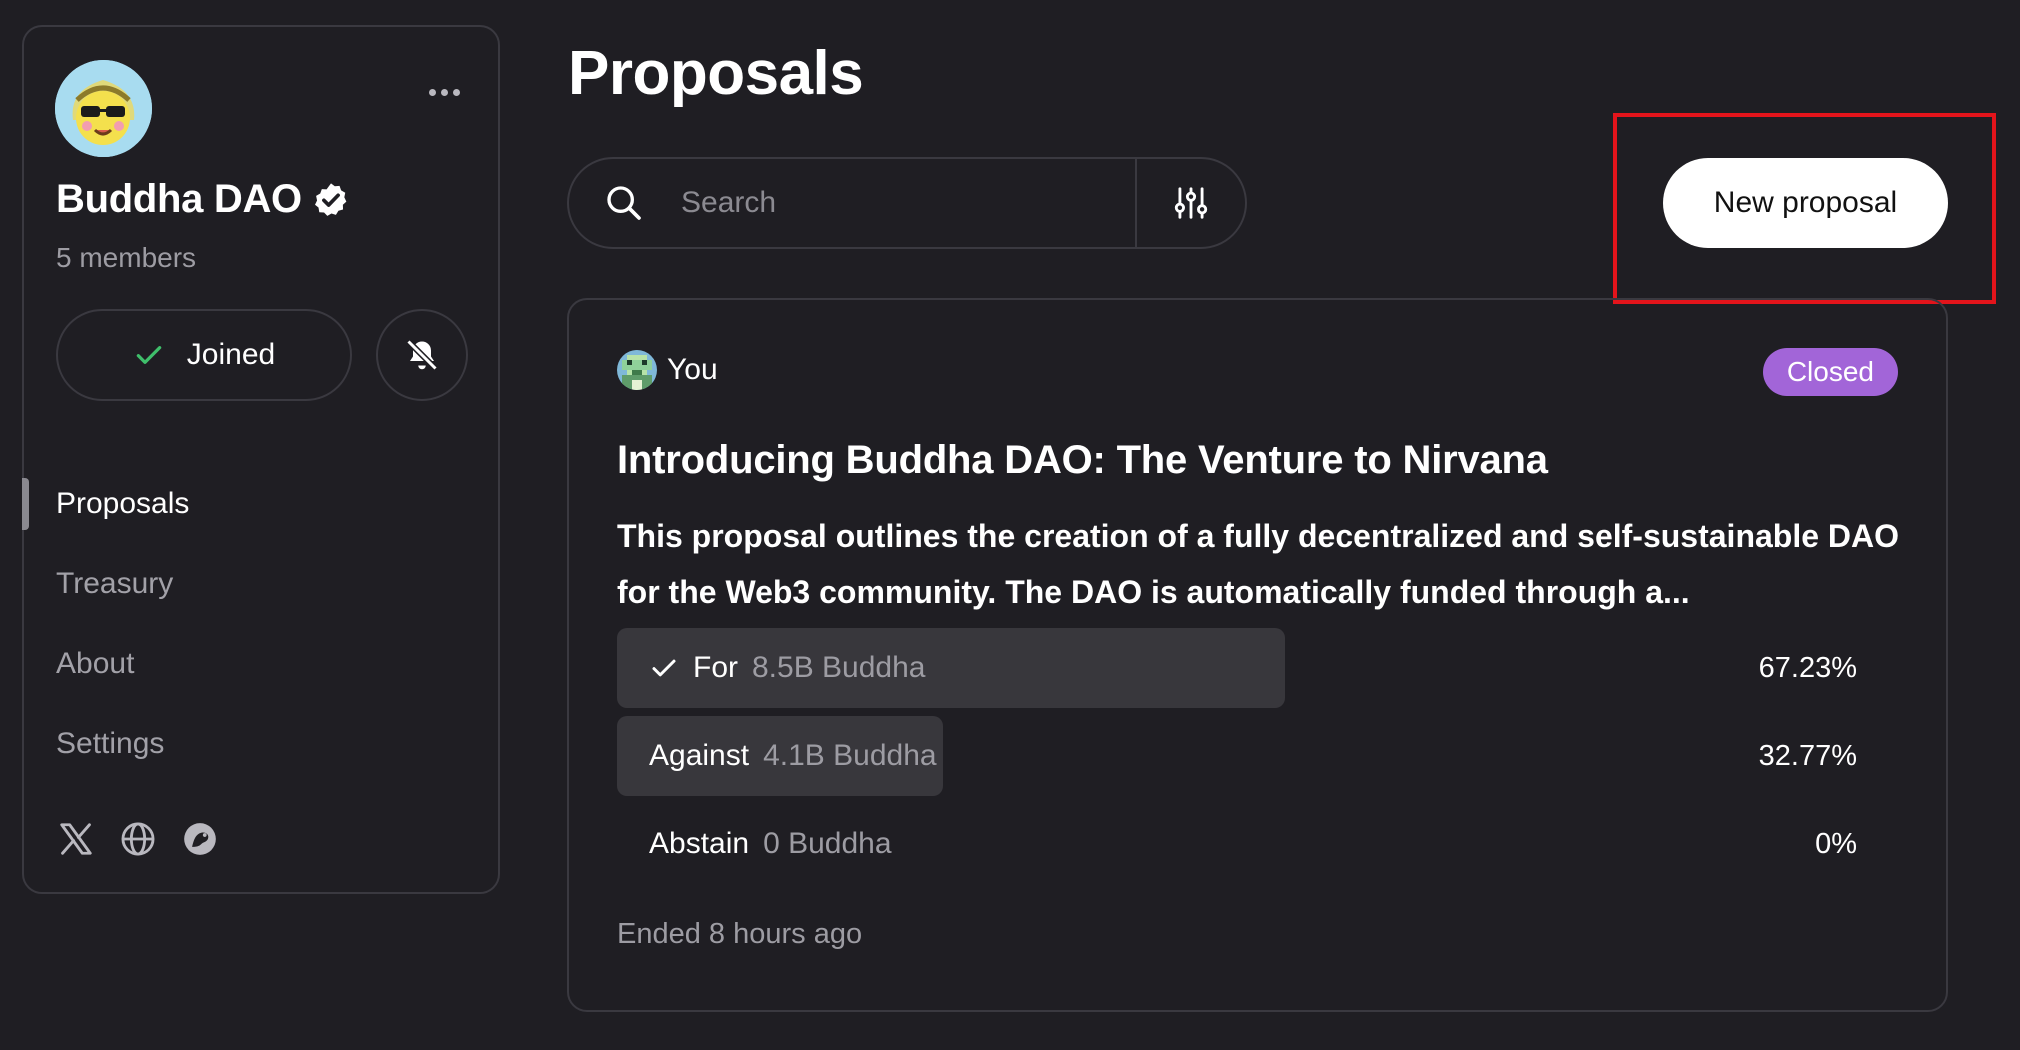  I want to click on x-icon, so click(76, 839).